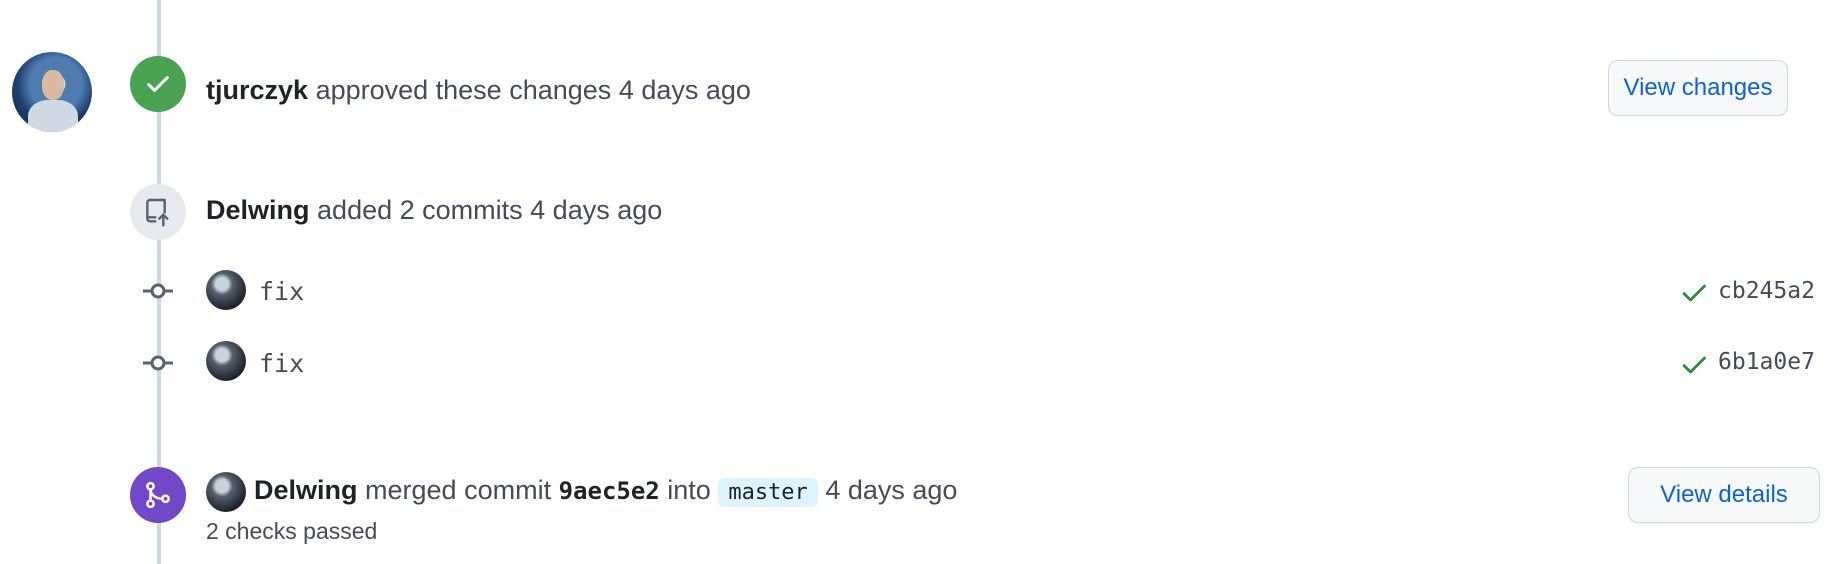 The image size is (1834, 564). Describe the element at coordinates (596, 210) in the screenshot. I see `push-time: 4 days ago` at that location.